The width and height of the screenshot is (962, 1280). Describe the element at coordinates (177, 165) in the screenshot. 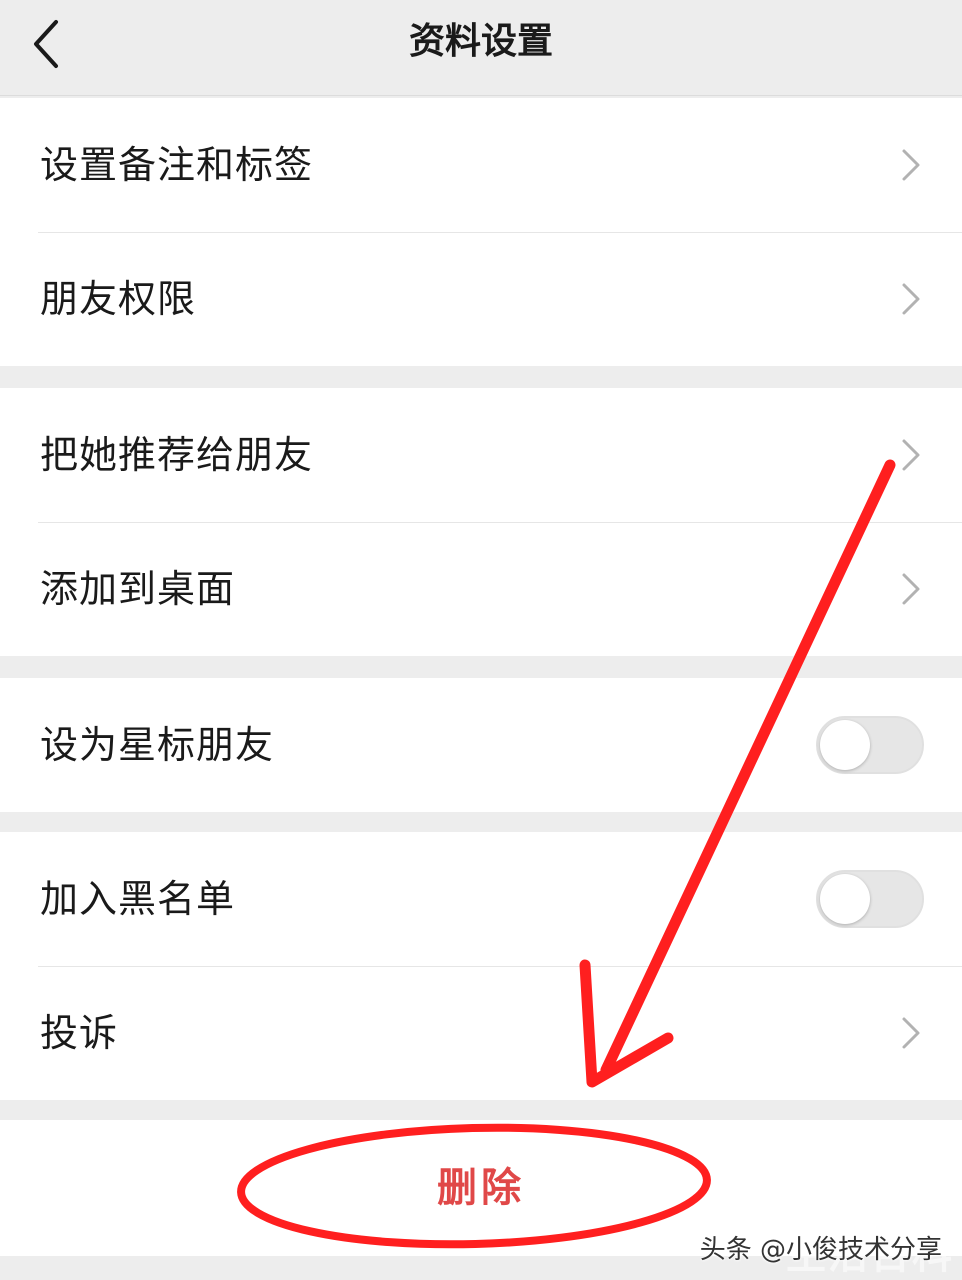

I see `row-label: 设置备注和标签` at that location.